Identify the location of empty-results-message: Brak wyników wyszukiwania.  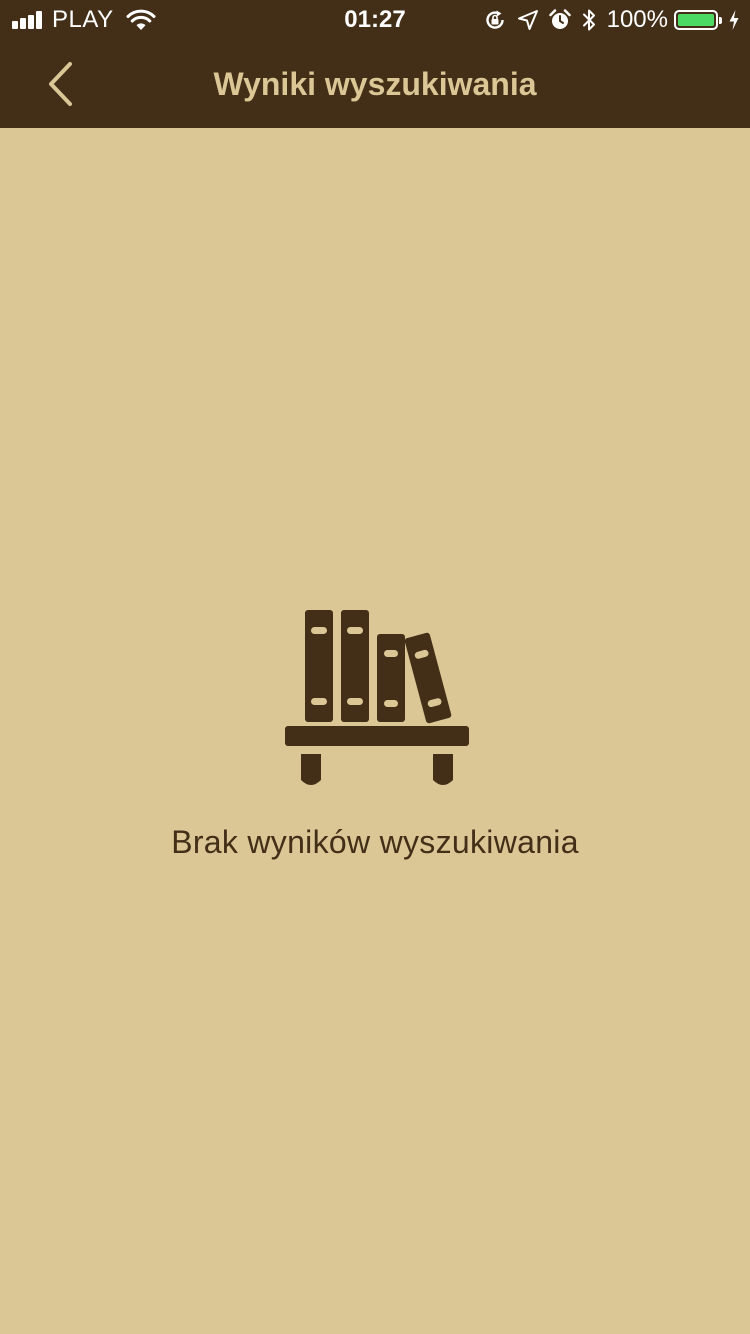
(375, 842).